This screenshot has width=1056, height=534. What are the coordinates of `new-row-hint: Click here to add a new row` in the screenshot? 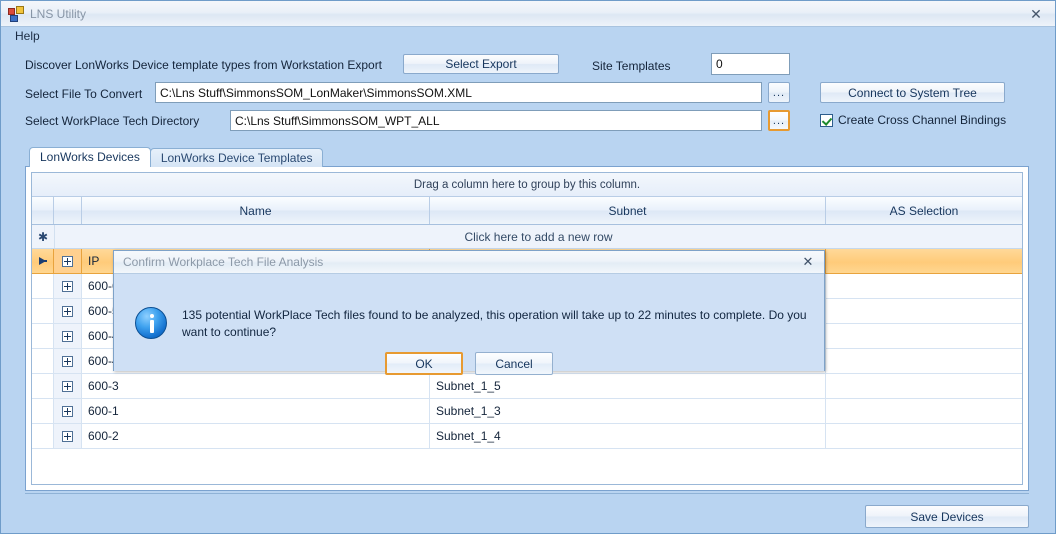 It's located at (538, 236).